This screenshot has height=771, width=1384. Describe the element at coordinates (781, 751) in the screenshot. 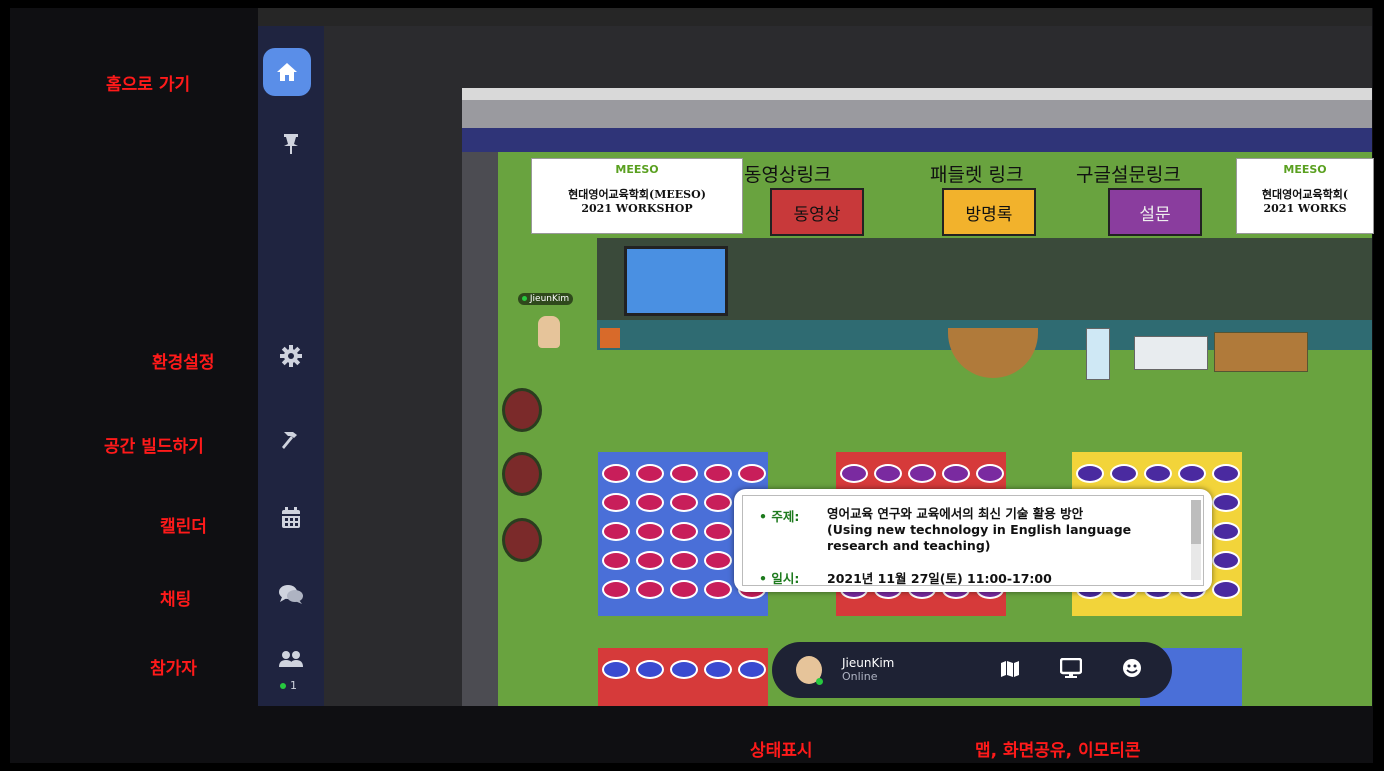

I see `annotation-status: 상태표시` at that location.